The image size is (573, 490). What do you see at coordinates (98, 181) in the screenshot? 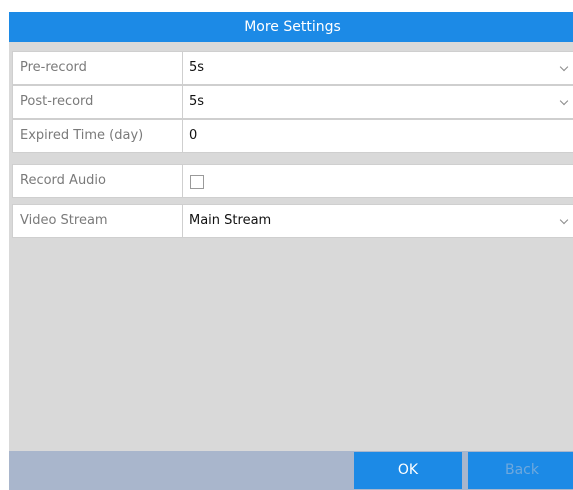
I see `record-audio-label: Record Audio` at bounding box center [98, 181].